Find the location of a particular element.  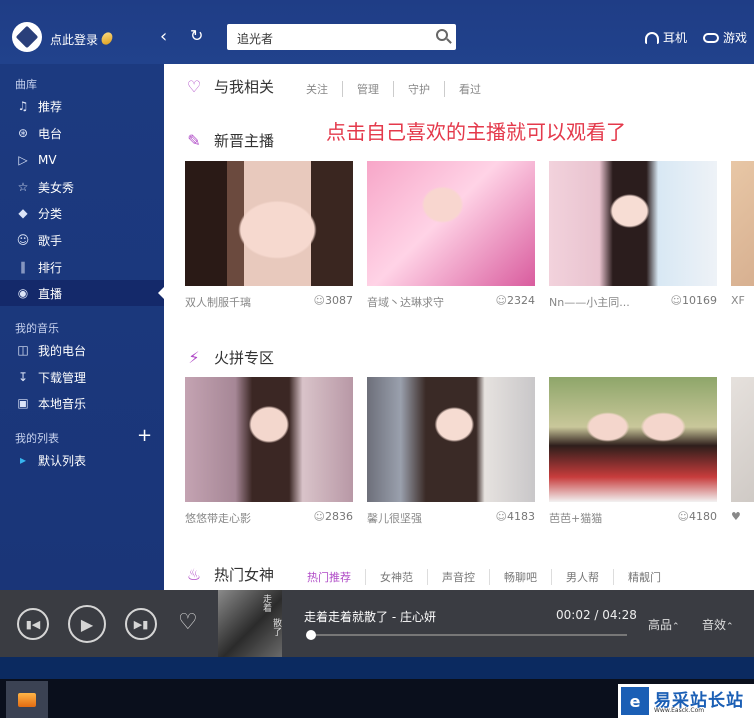

sidebar-item-mv: ▷ MV is located at coordinates (82, 160).